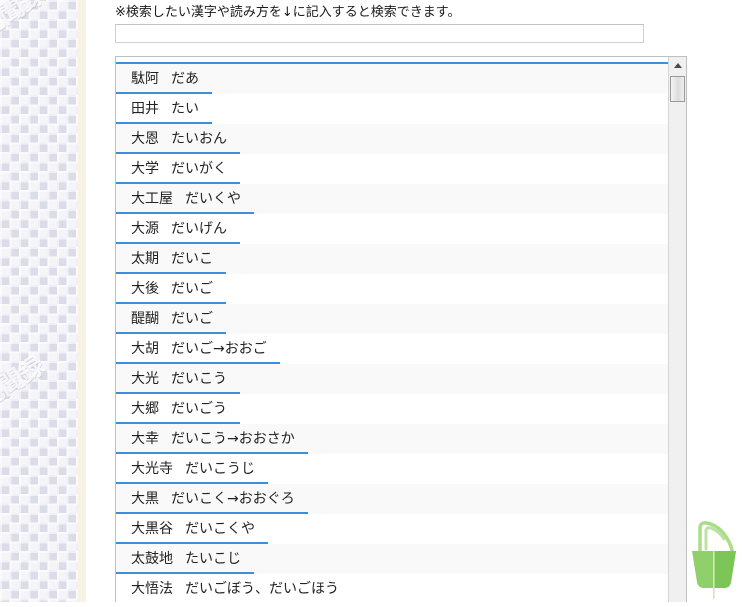 The image size is (742, 607). Describe the element at coordinates (199, 379) in the screenshot. I see `list-item-kana: だいこう` at that location.